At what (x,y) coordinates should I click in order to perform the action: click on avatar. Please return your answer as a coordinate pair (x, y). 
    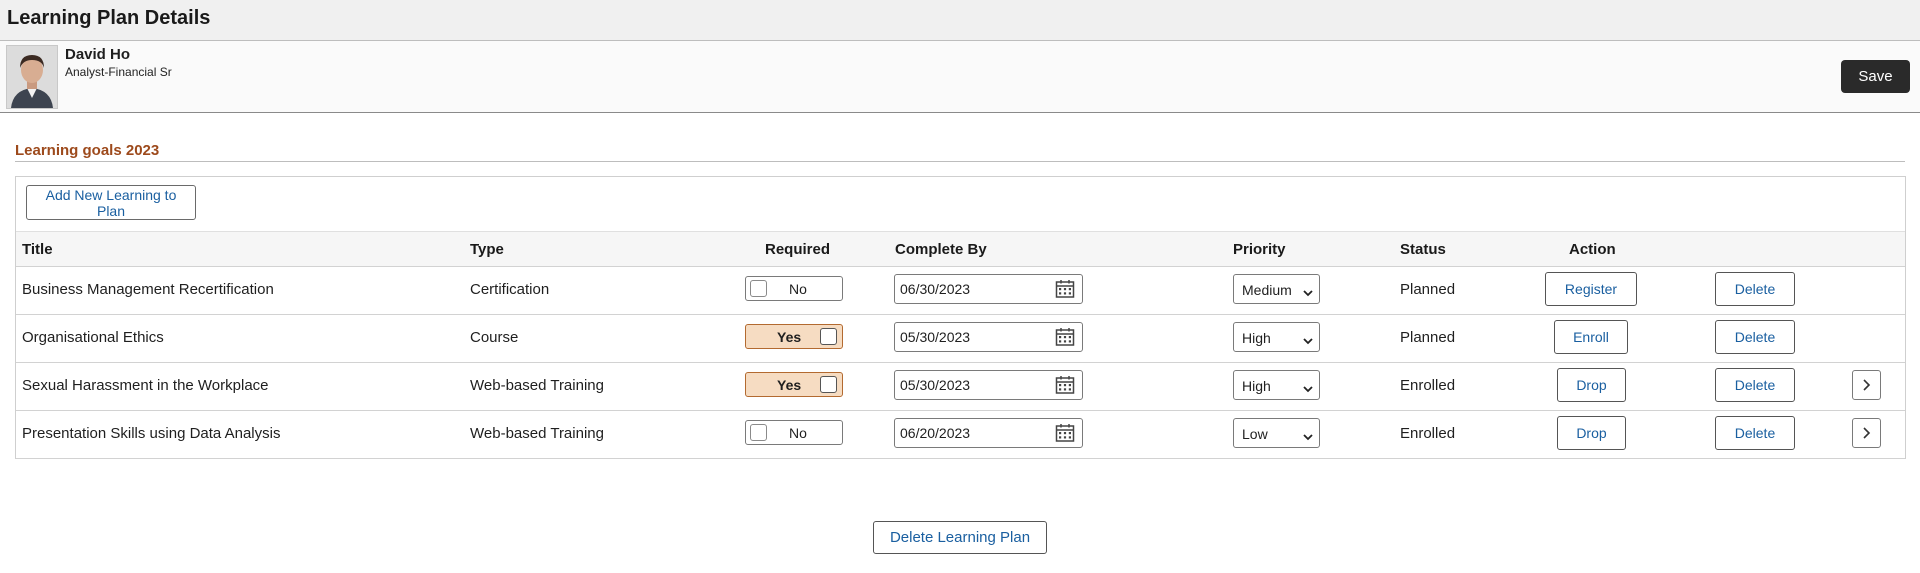
    Looking at the image, I should click on (32, 77).